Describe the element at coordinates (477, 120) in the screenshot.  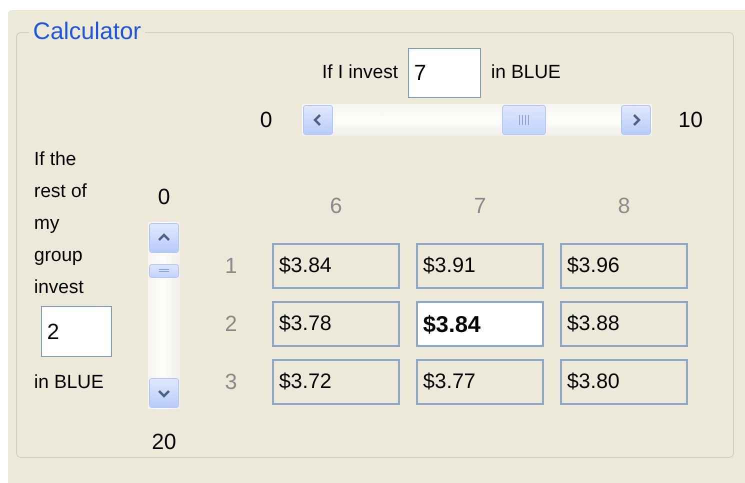
I see `horizontal-scrollbar` at that location.